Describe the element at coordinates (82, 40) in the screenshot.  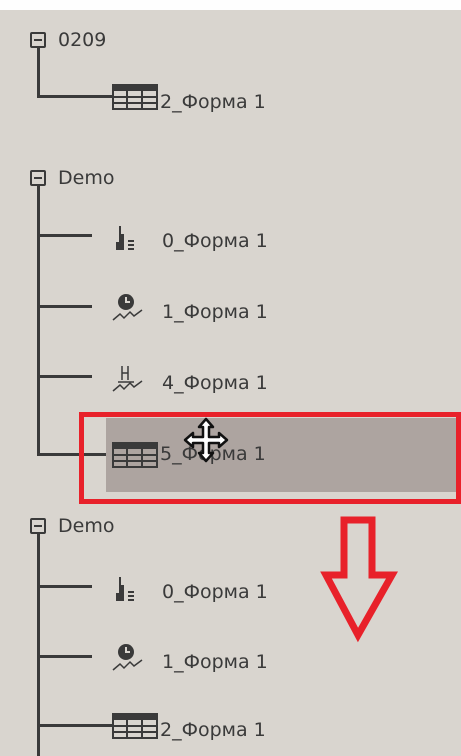
I see `tree-group-label: 0209` at that location.